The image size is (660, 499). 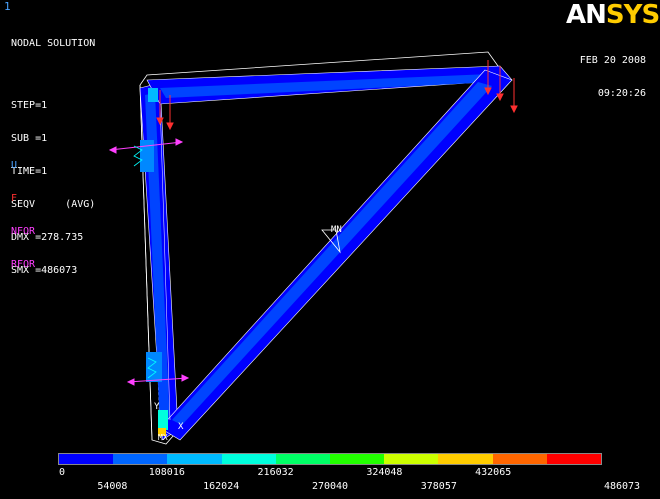 What do you see at coordinates (438, 486) in the screenshot?
I see `scale-label-lower-3: 378057` at bounding box center [438, 486].